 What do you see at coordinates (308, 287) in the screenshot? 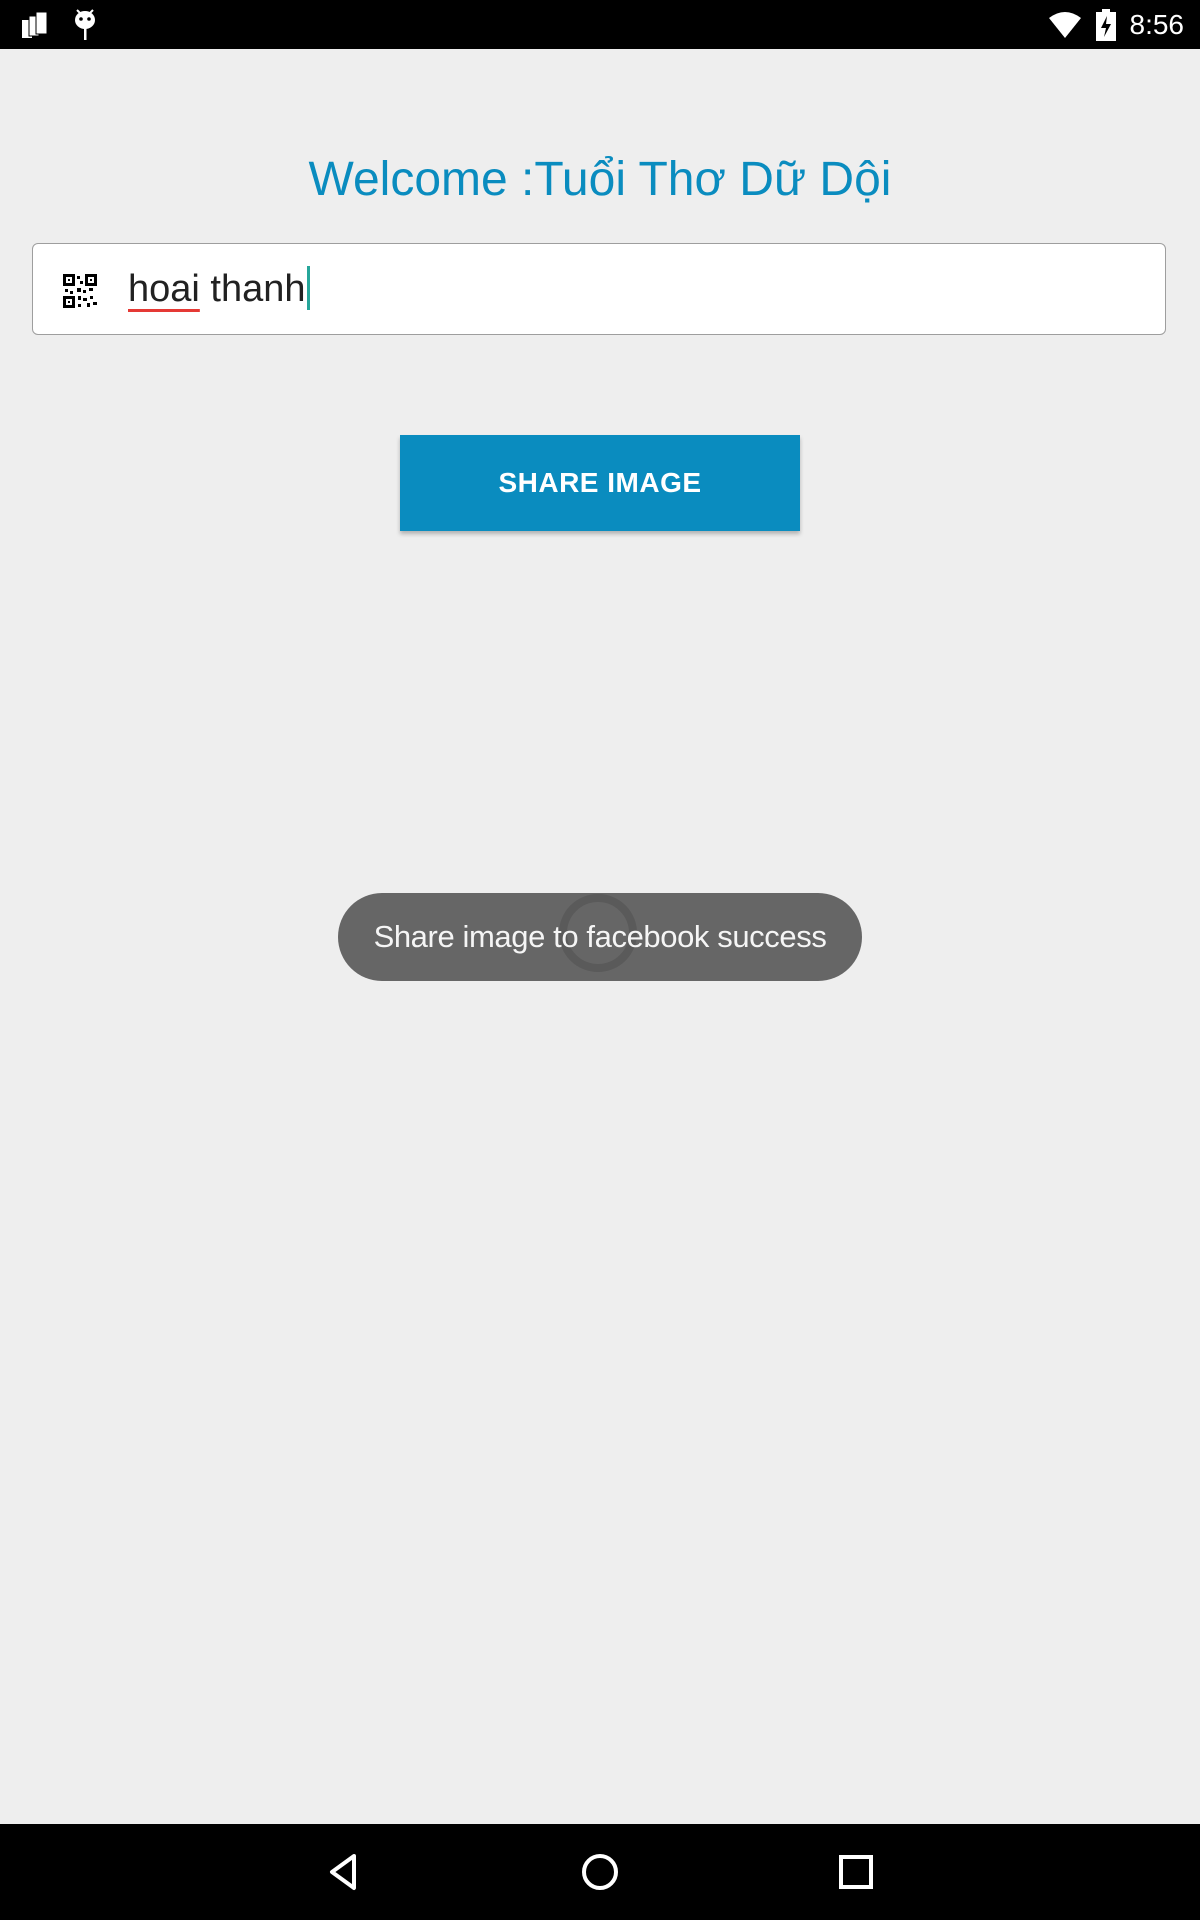
I see `text-caret` at bounding box center [308, 287].